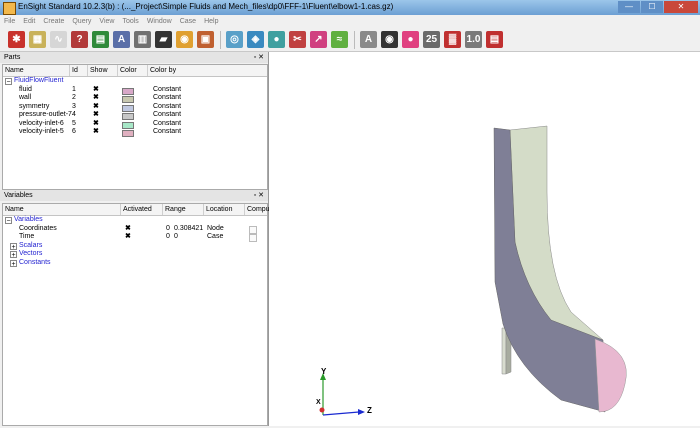  What do you see at coordinates (350, 40) in the screenshot?
I see `main-toolbar: ✱ ▦ ∿? ▤ A ▥ ▰ ◉ ▣ ◎ ◈ ● ✂ ↗ ≈ A ◉ ● 25 ▓ 1.0 ▤` at bounding box center [350, 40].